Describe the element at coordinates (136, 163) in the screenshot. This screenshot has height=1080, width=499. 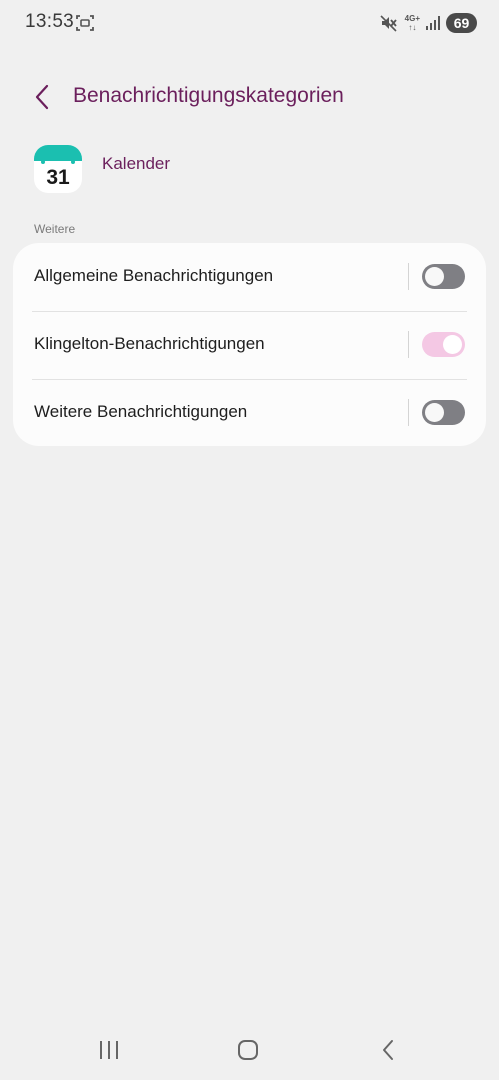
I see `app-name: Kalender` at that location.